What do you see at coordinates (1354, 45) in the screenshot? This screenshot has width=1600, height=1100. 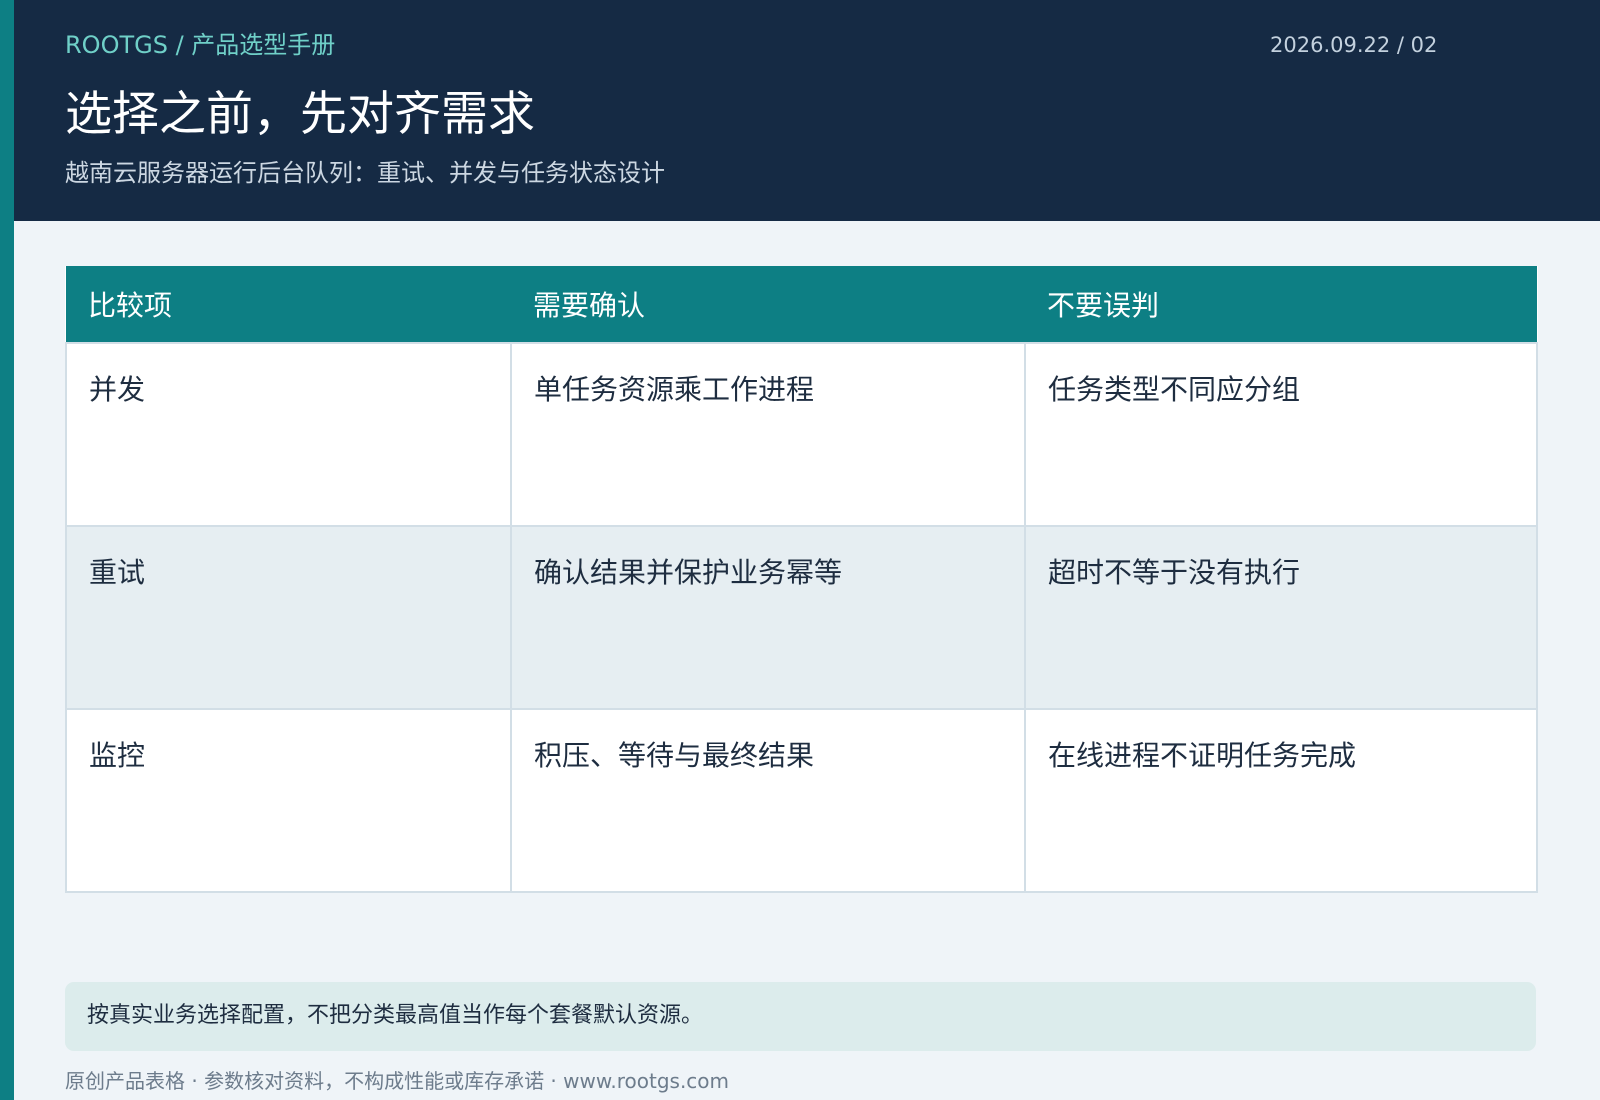 I see `page-date-number: 2026.09.22 / 02` at bounding box center [1354, 45].